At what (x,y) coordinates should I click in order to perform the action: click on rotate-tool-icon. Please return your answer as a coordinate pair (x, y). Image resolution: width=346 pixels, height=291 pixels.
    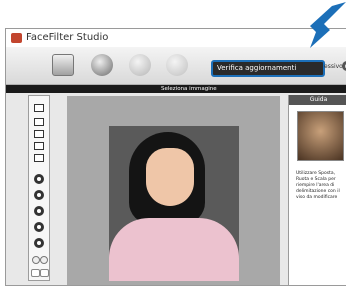
    Looking at the image, I should click on (39, 227).